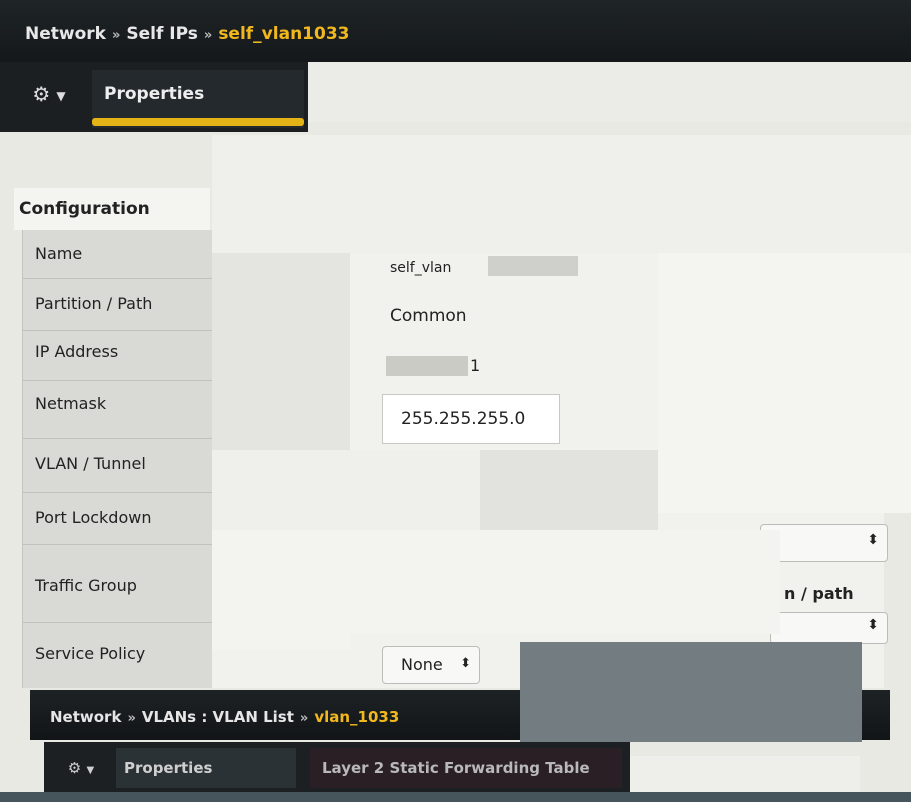 The width and height of the screenshot is (911, 802). I want to click on breadcrumb: Network » Self IPs » self_vlan1033, so click(187, 34).